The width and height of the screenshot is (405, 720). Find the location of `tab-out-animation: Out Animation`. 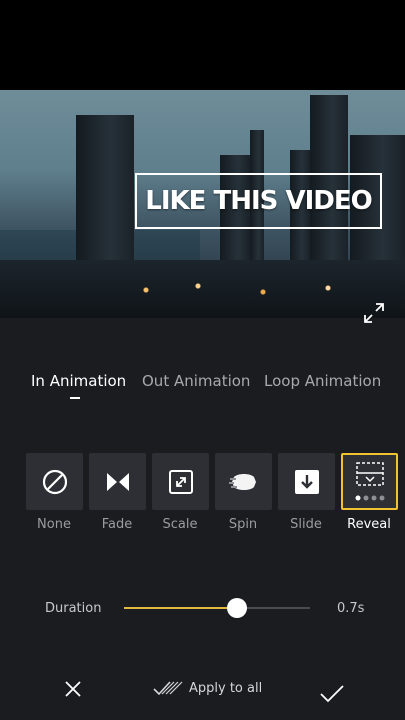

tab-out-animation: Out Animation is located at coordinates (196, 381).